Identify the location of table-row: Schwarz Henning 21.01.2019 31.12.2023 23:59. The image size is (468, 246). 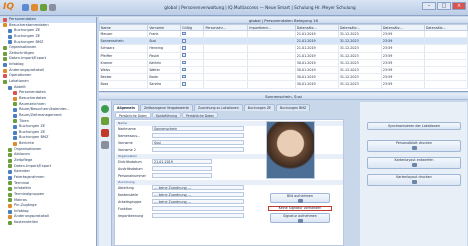
(283, 48).